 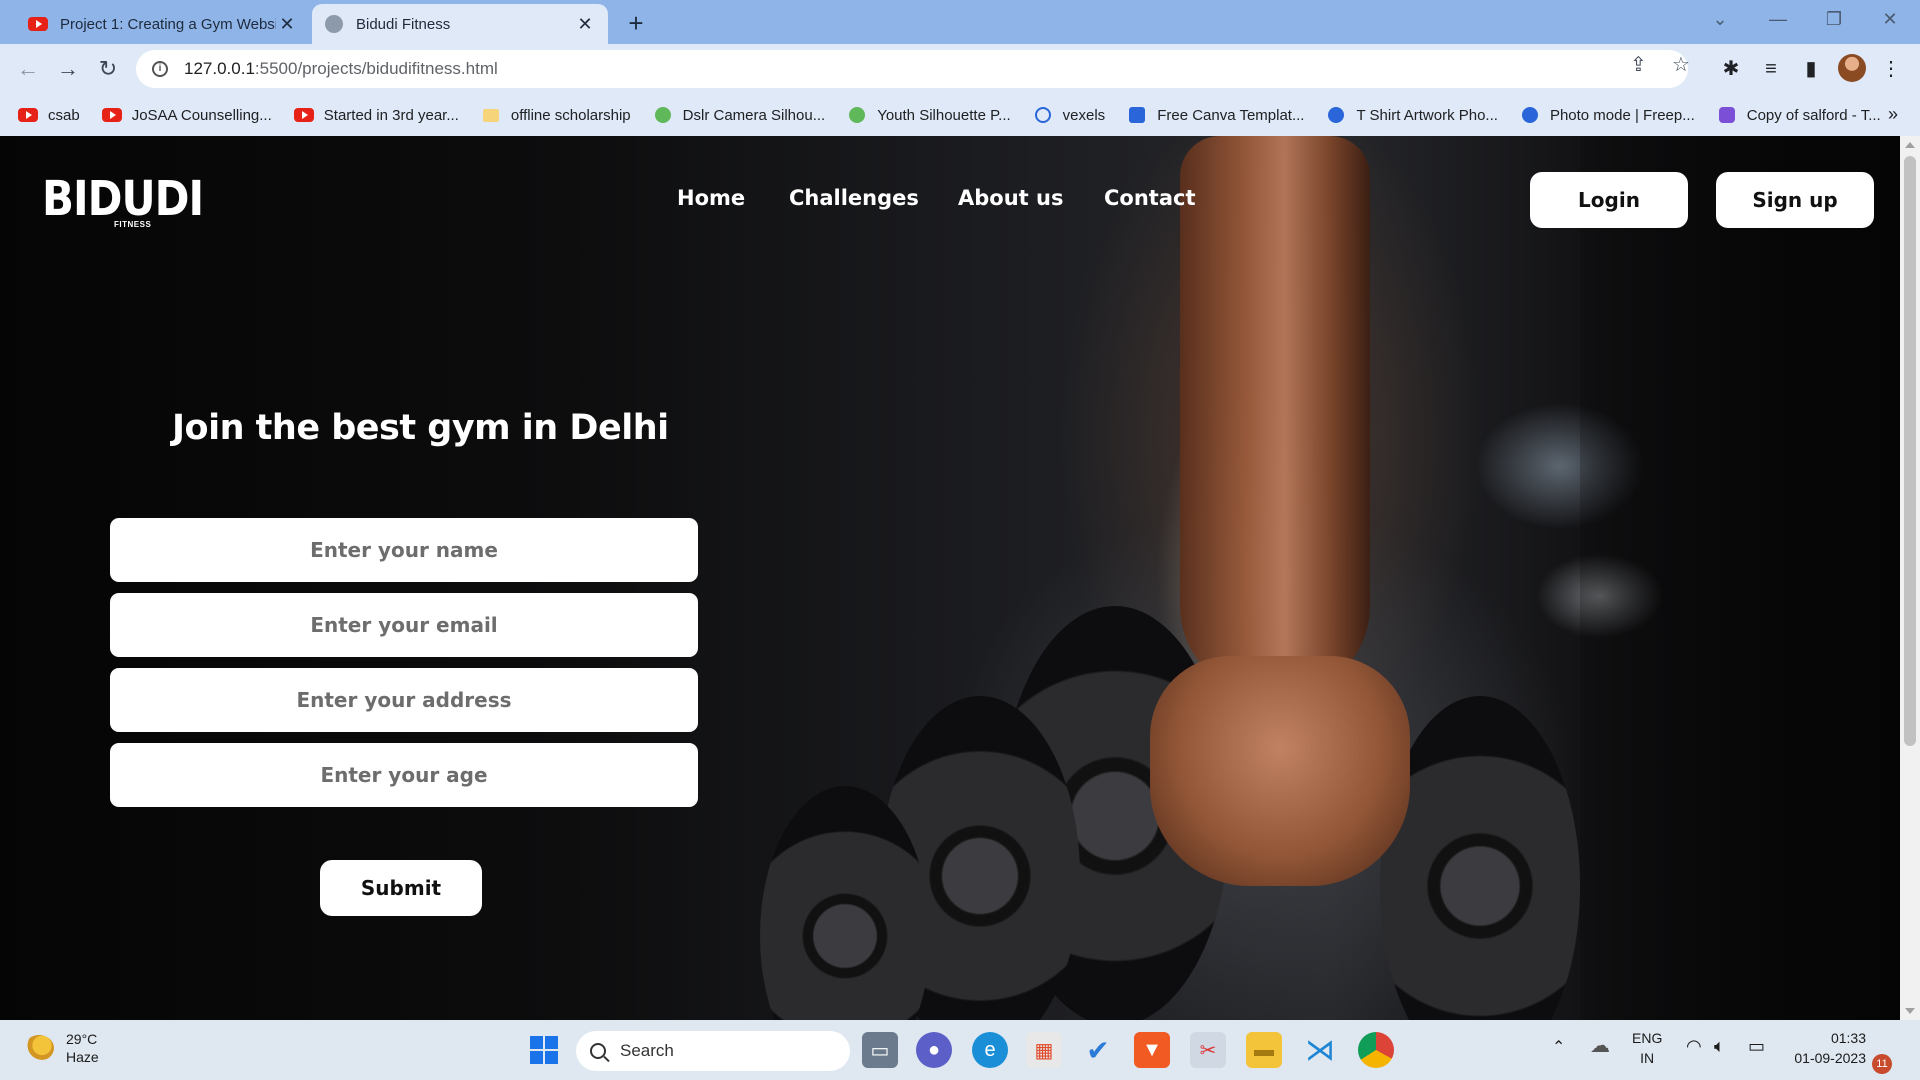 I want to click on restore-button: ❐, so click(x=1834, y=20).